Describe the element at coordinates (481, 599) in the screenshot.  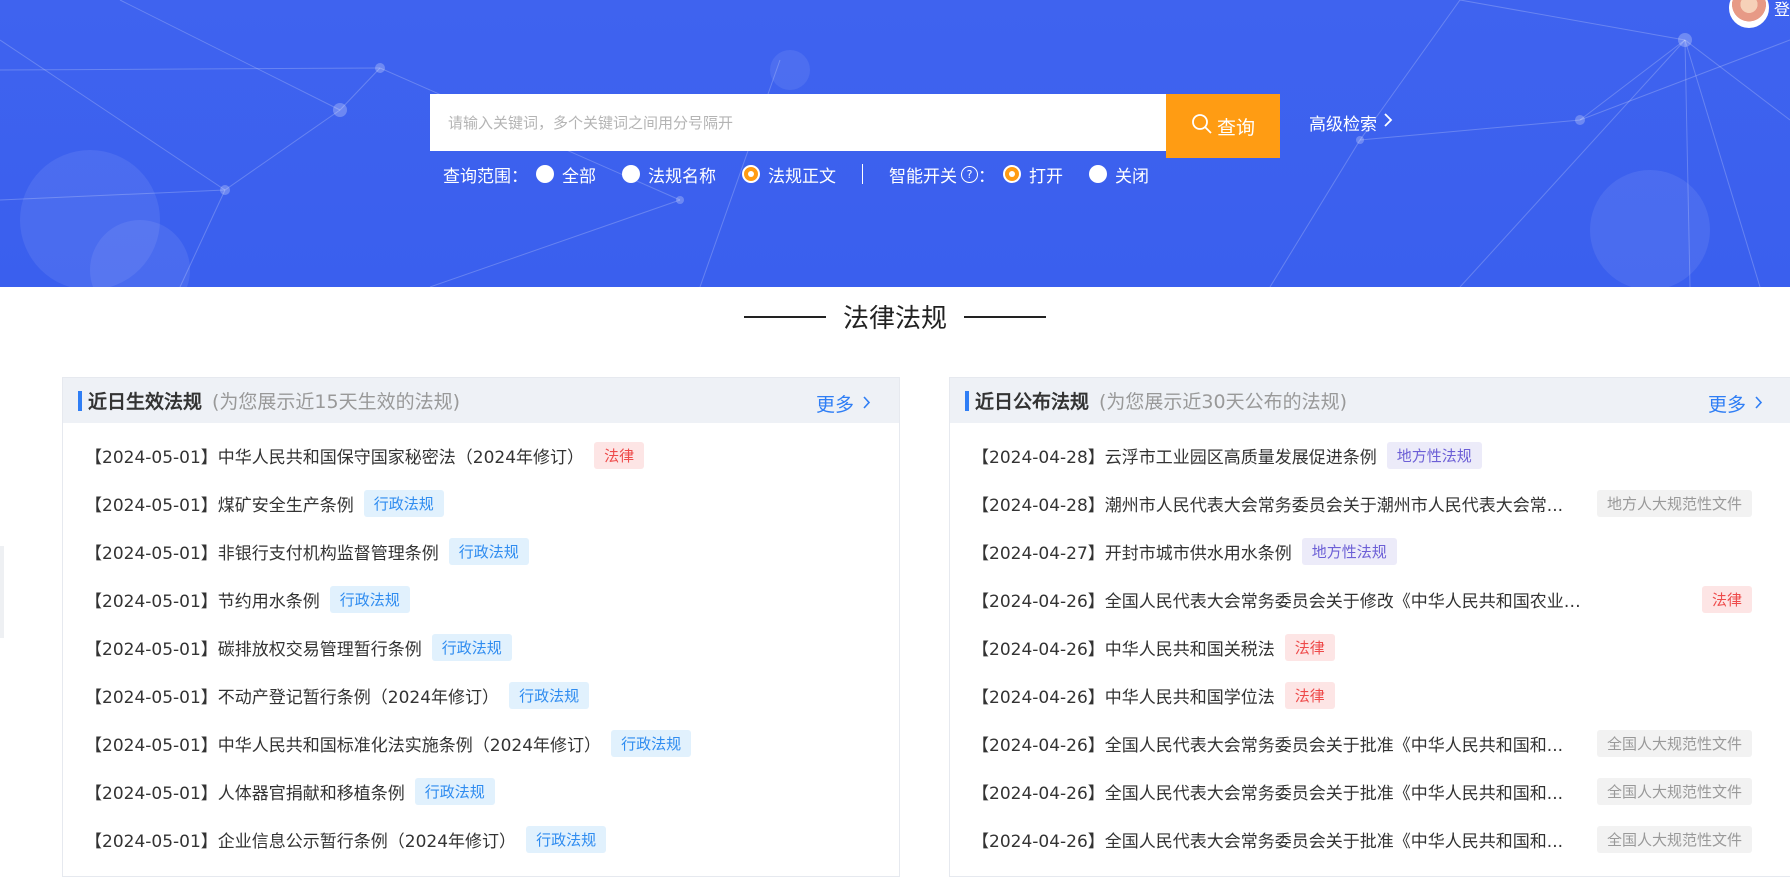
I see `list-item: 【2024-05-01】节约用水条例 行政法规` at that location.